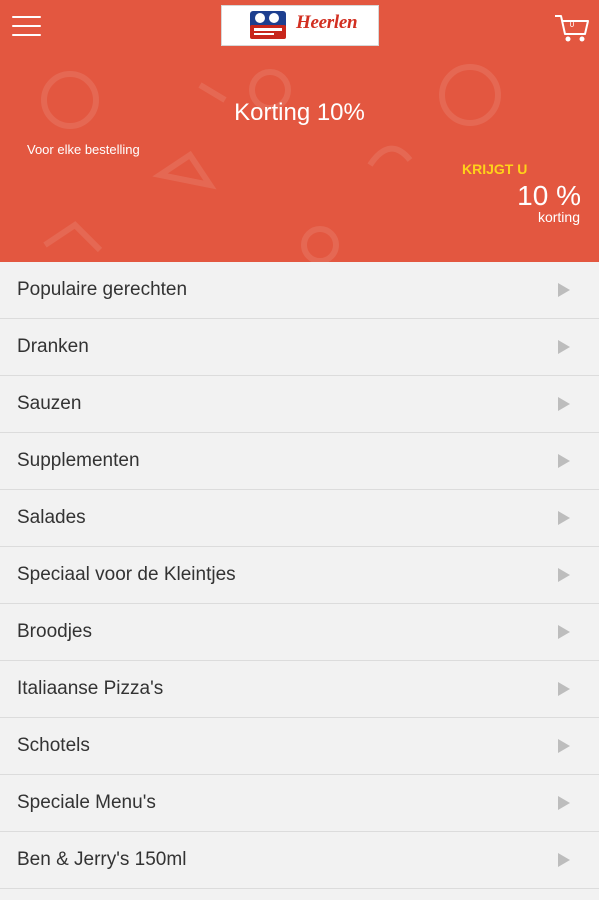  Describe the element at coordinates (299, 290) in the screenshot. I see `category-item: Populaire gerechten` at that location.